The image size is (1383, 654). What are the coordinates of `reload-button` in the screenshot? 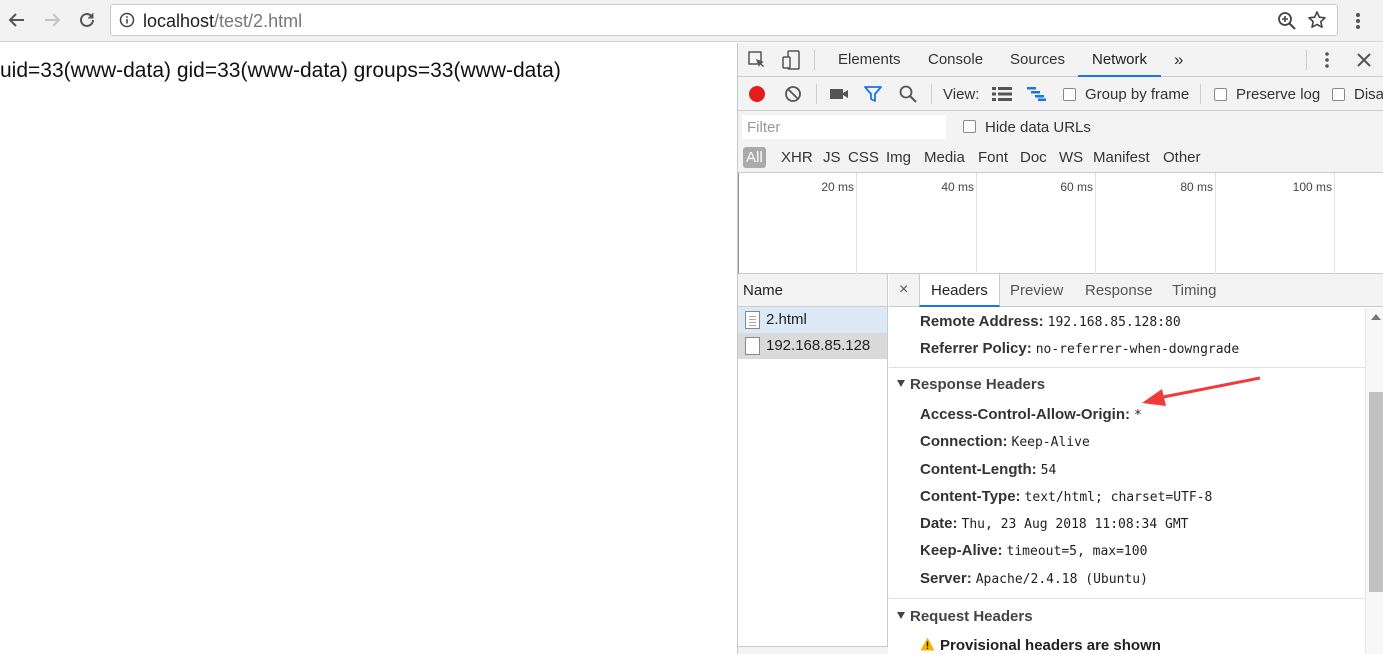 It's located at (87, 20).